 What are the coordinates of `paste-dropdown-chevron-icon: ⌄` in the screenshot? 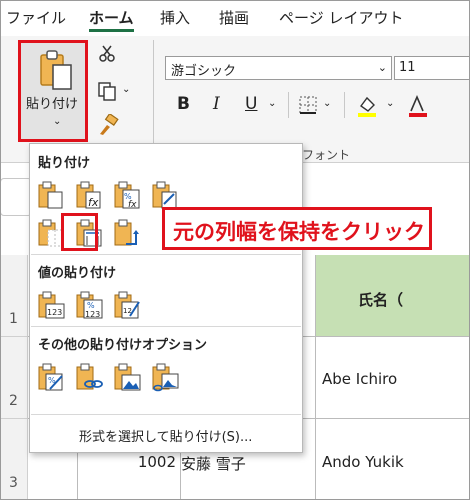 It's located at (57, 121).